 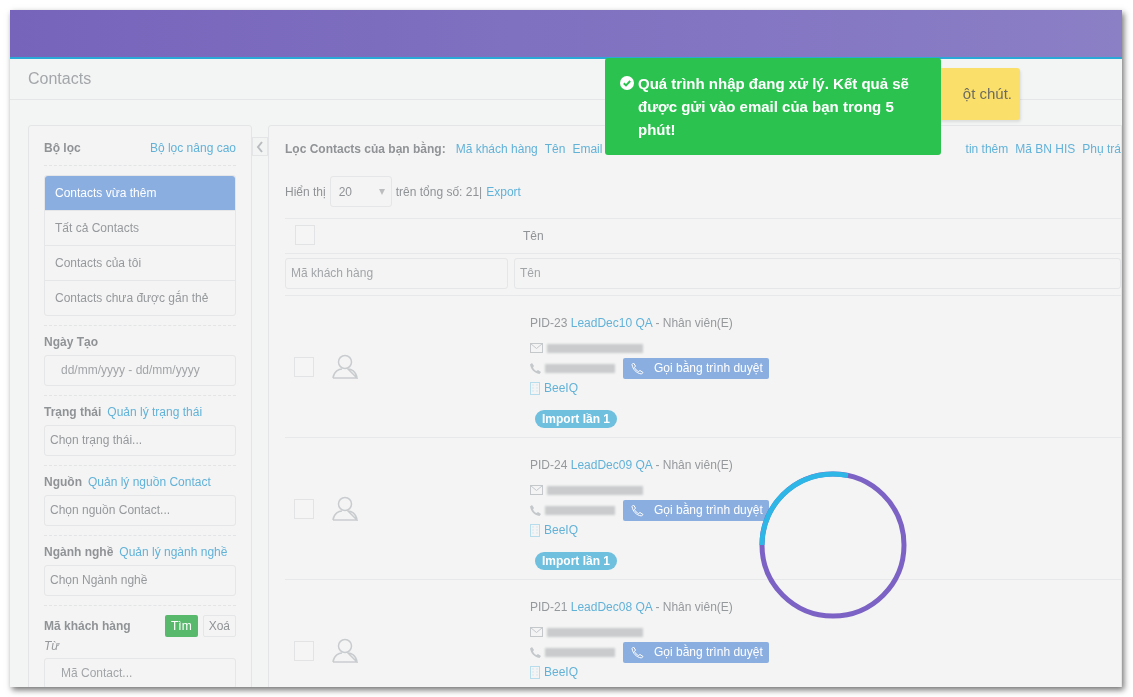 I want to click on filter-label: Ngành nghề, so click(x=79, y=552).